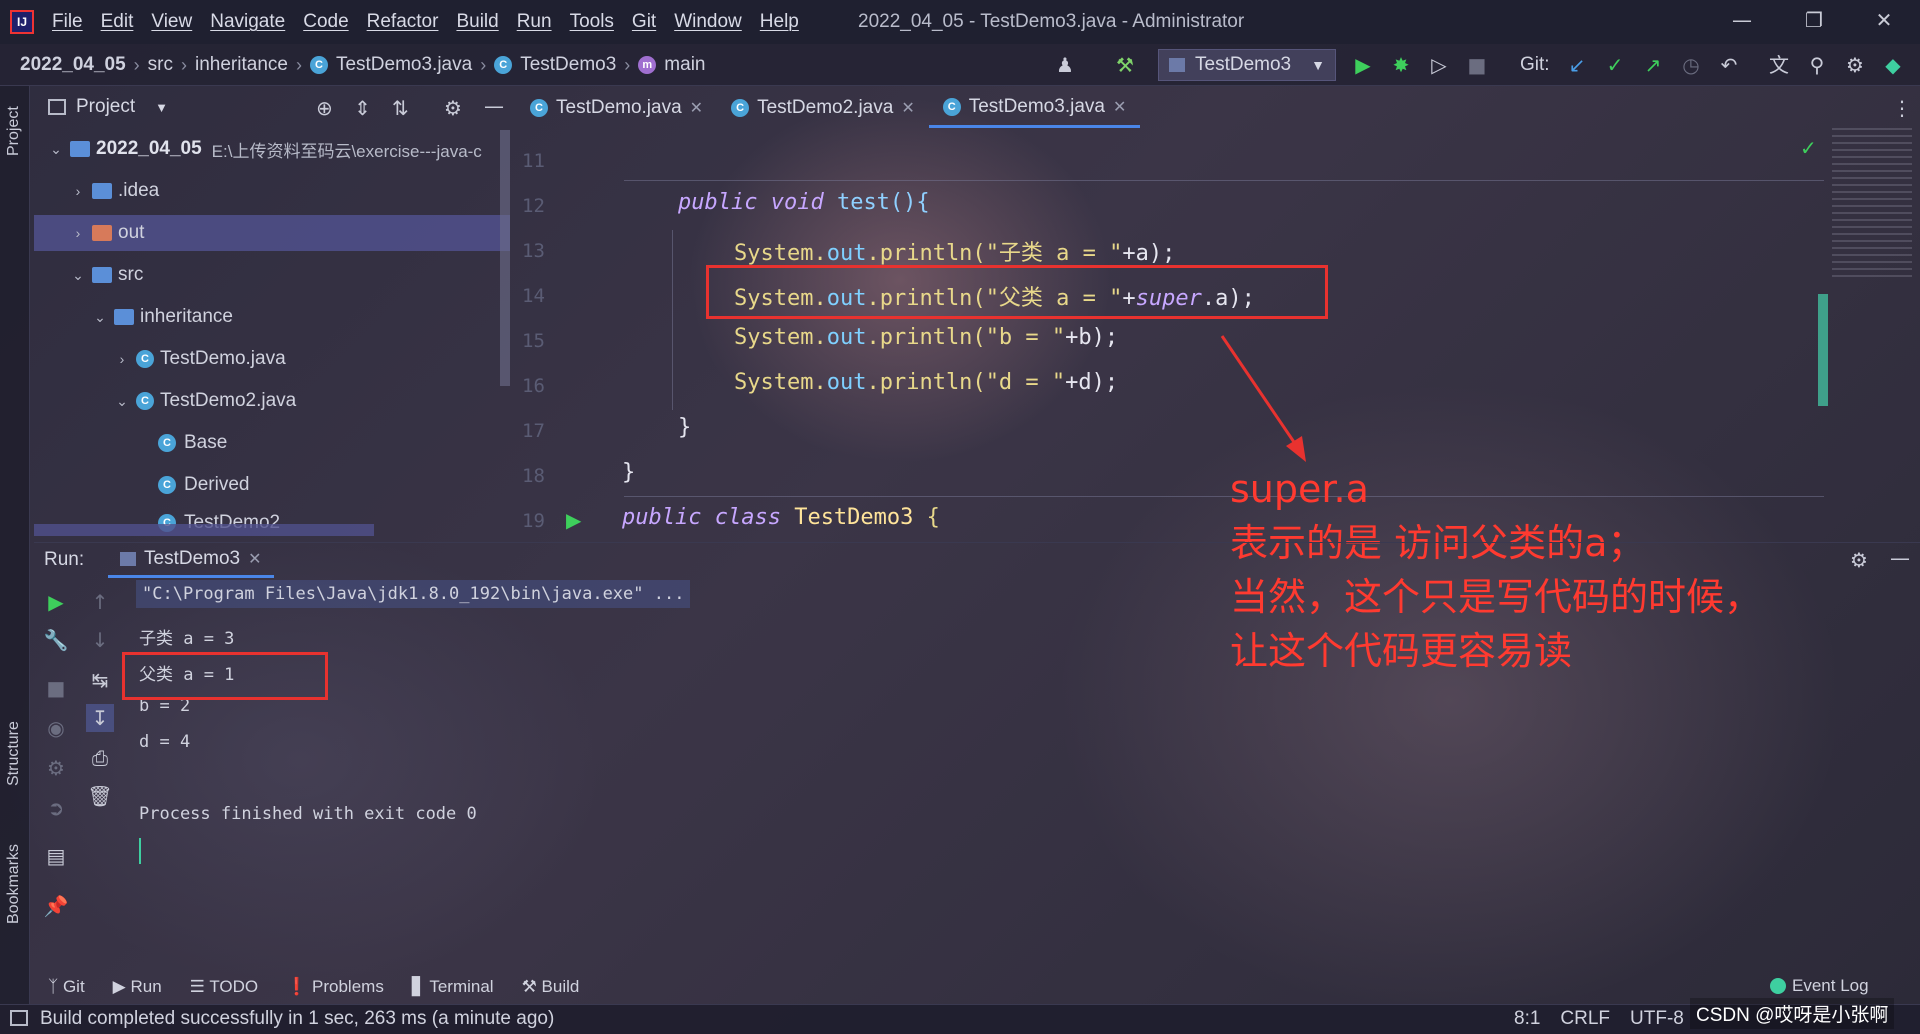 The width and height of the screenshot is (1920, 1034). What do you see at coordinates (56, 906) in the screenshot?
I see `pin-icon: 📌` at bounding box center [56, 906].